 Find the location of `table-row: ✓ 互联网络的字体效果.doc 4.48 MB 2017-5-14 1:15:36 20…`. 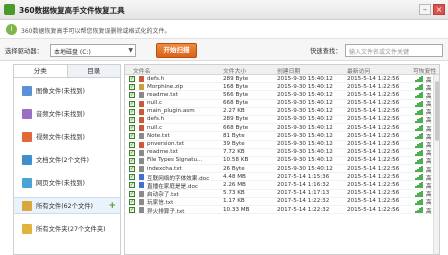

table-row: ✓ 互联网络的字体效果.doc 4.48 MB 2017-5-14 1:15:36 20… is located at coordinates (282, 177).